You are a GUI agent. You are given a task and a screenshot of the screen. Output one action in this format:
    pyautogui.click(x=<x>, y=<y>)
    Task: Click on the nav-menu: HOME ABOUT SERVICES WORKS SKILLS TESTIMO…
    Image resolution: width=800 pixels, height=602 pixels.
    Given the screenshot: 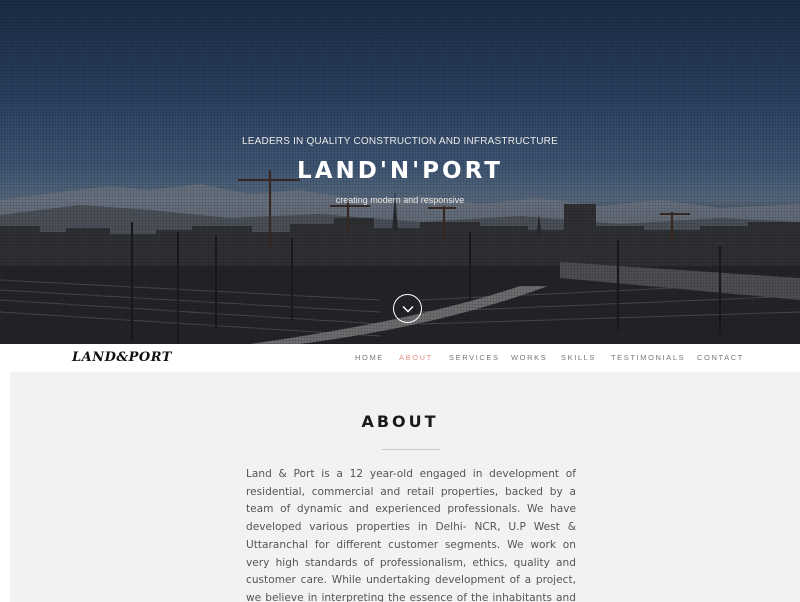 What is the action you would take?
    pyautogui.click(x=400, y=359)
    